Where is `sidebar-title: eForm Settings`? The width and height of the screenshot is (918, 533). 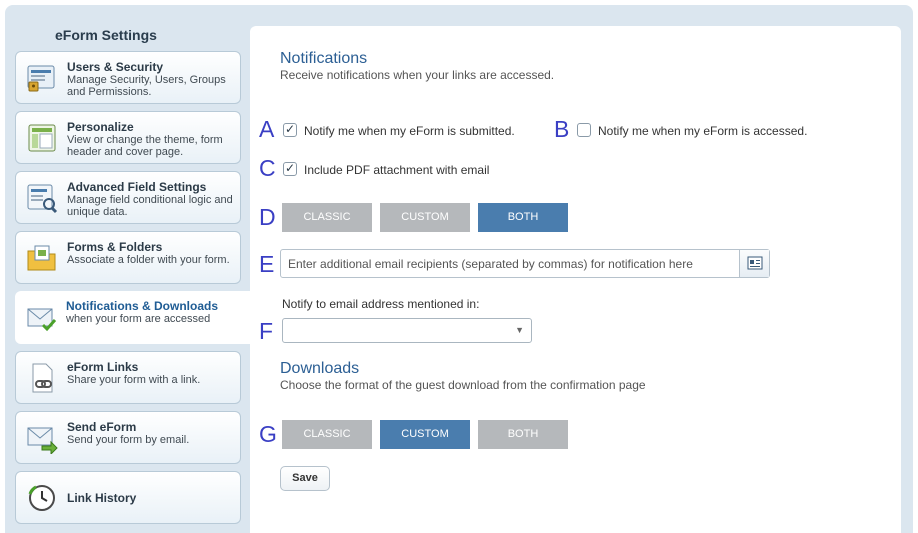 sidebar-title: eForm Settings is located at coordinates (106, 35).